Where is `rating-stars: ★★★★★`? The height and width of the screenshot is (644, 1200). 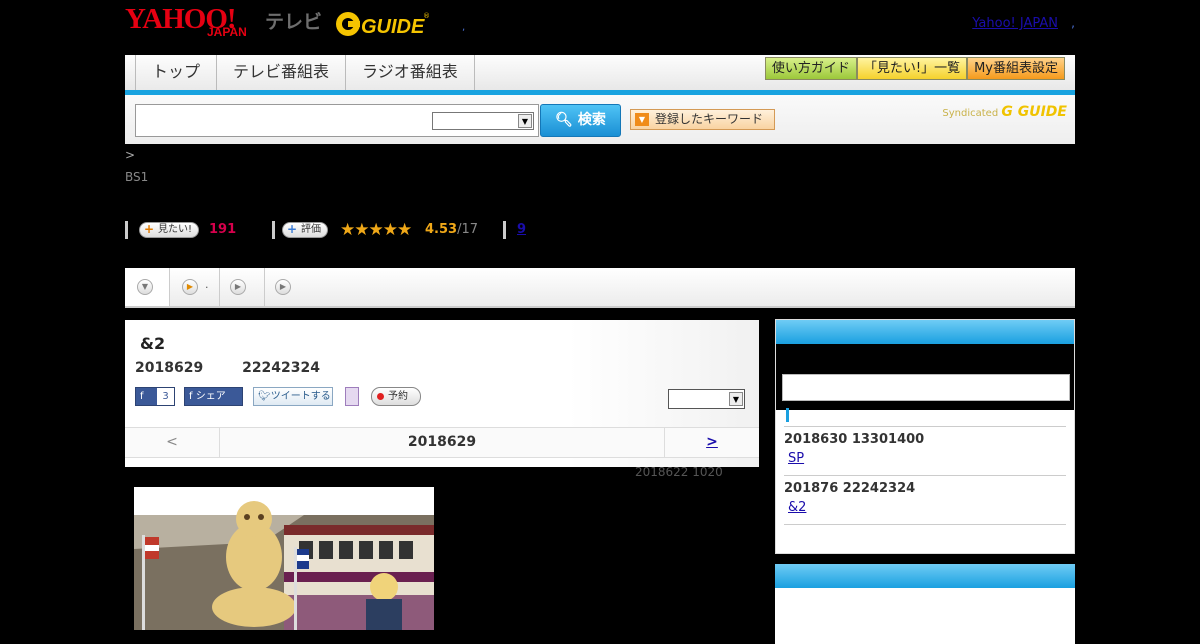
rating-stars: ★★★★★ is located at coordinates (376, 230).